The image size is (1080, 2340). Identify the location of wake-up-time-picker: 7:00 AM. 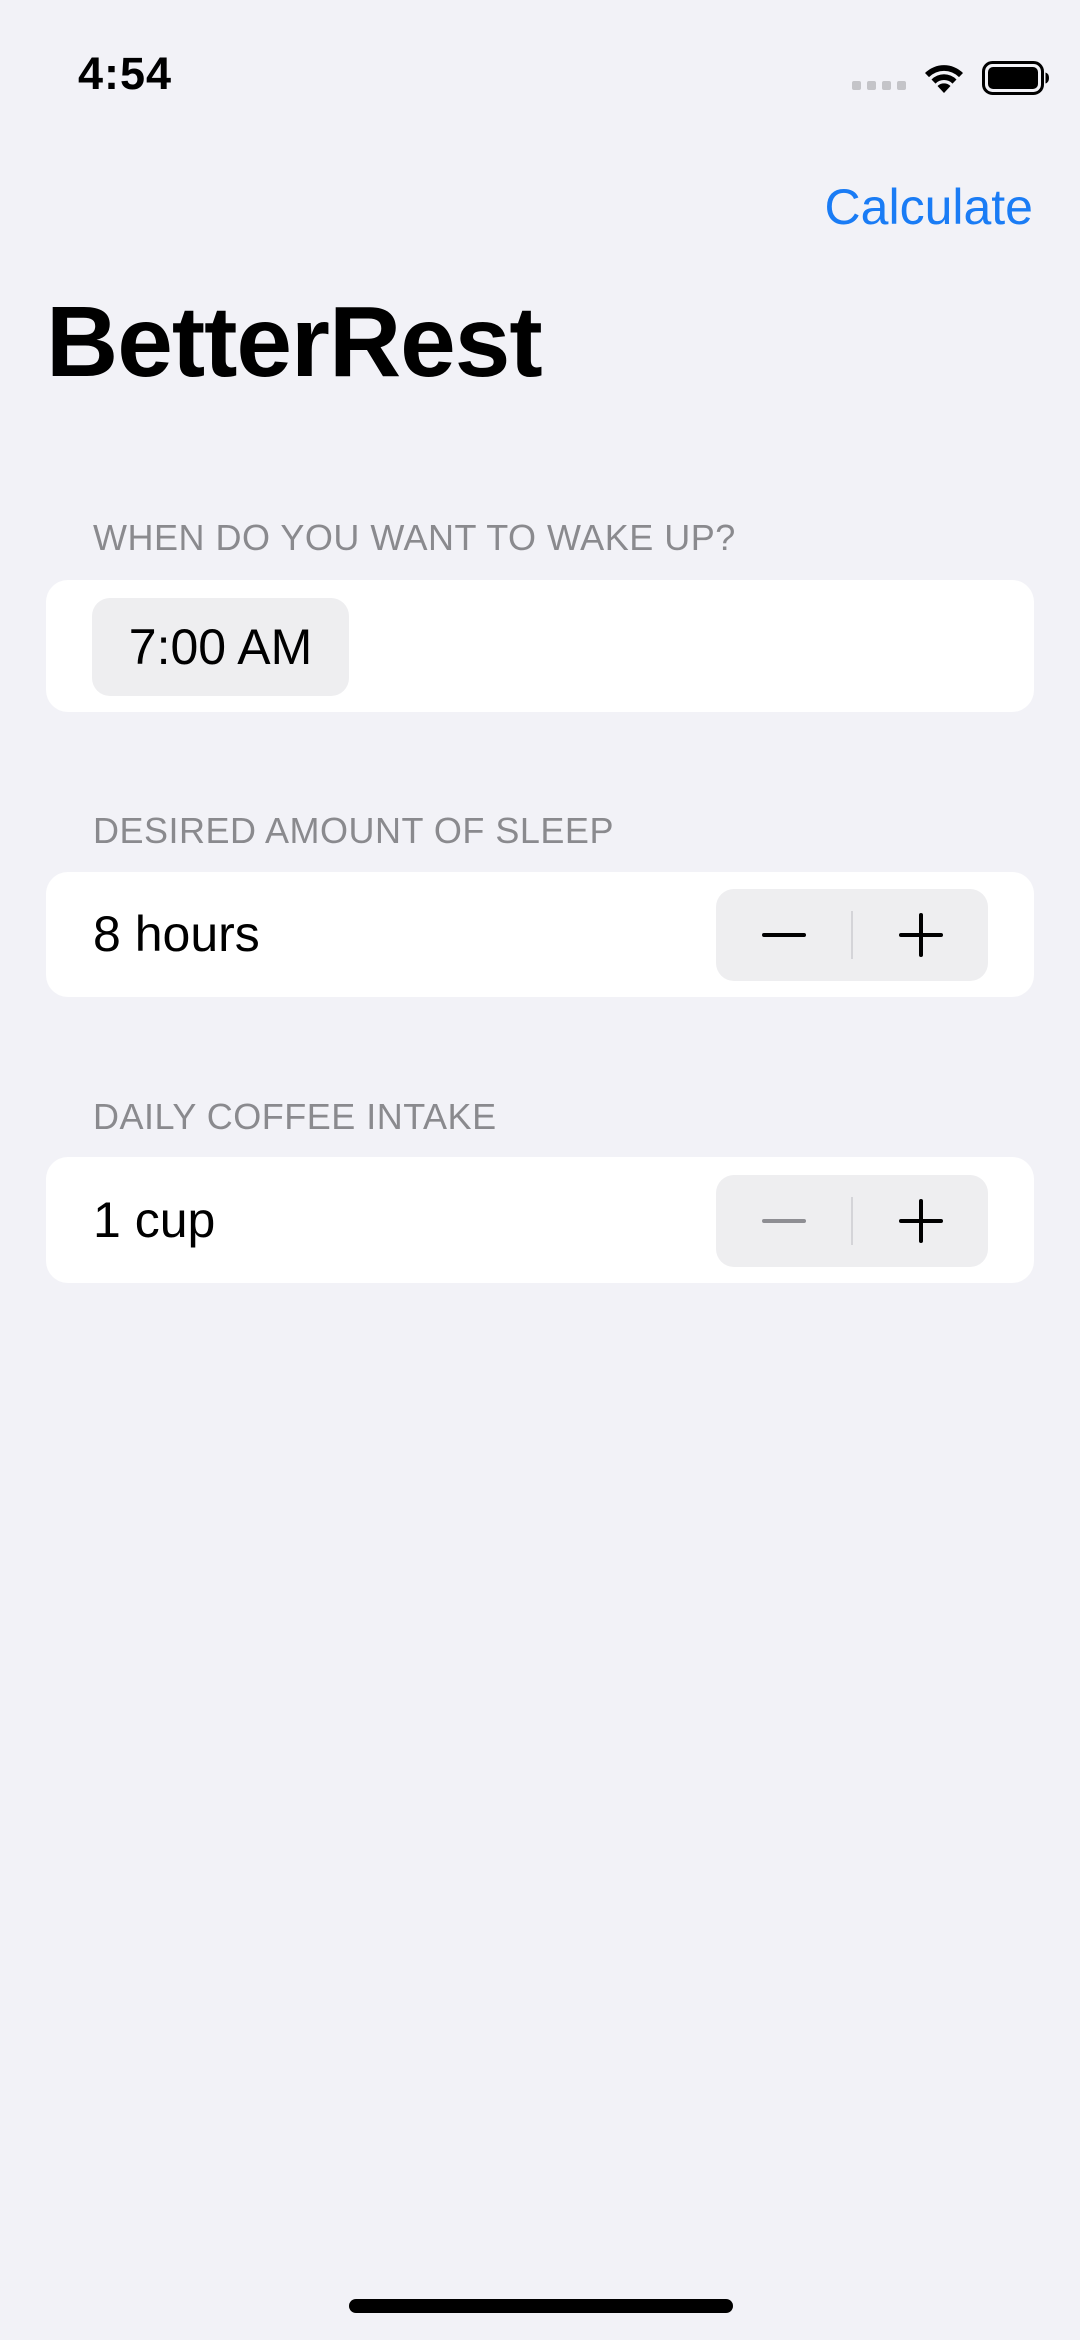
(220, 647).